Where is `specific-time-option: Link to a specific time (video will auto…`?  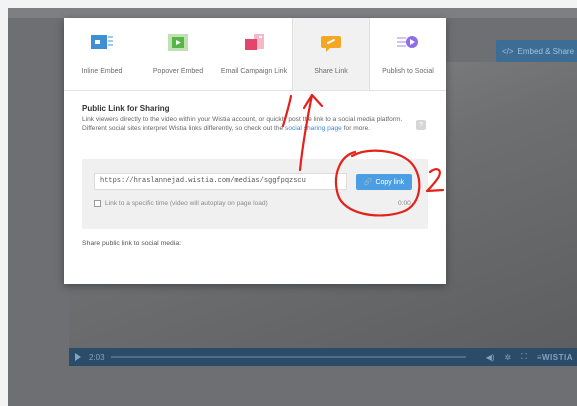 specific-time-option: Link to a specific time (video will auto… is located at coordinates (181, 203).